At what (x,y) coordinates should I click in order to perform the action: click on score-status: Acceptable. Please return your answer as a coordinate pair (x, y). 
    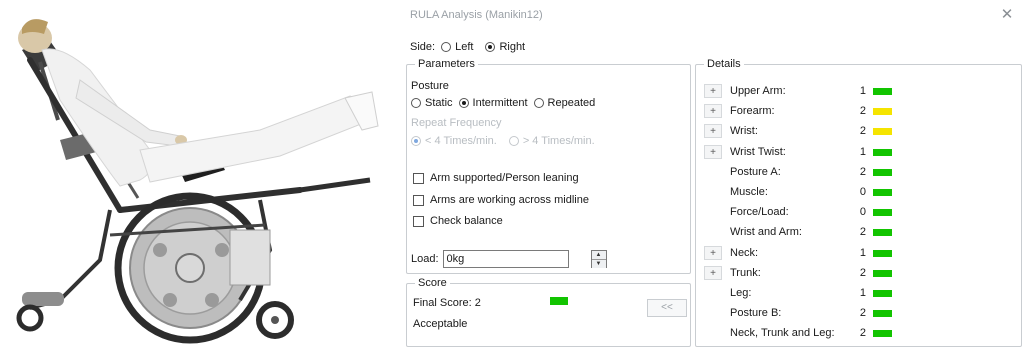
    Looking at the image, I should click on (440, 324).